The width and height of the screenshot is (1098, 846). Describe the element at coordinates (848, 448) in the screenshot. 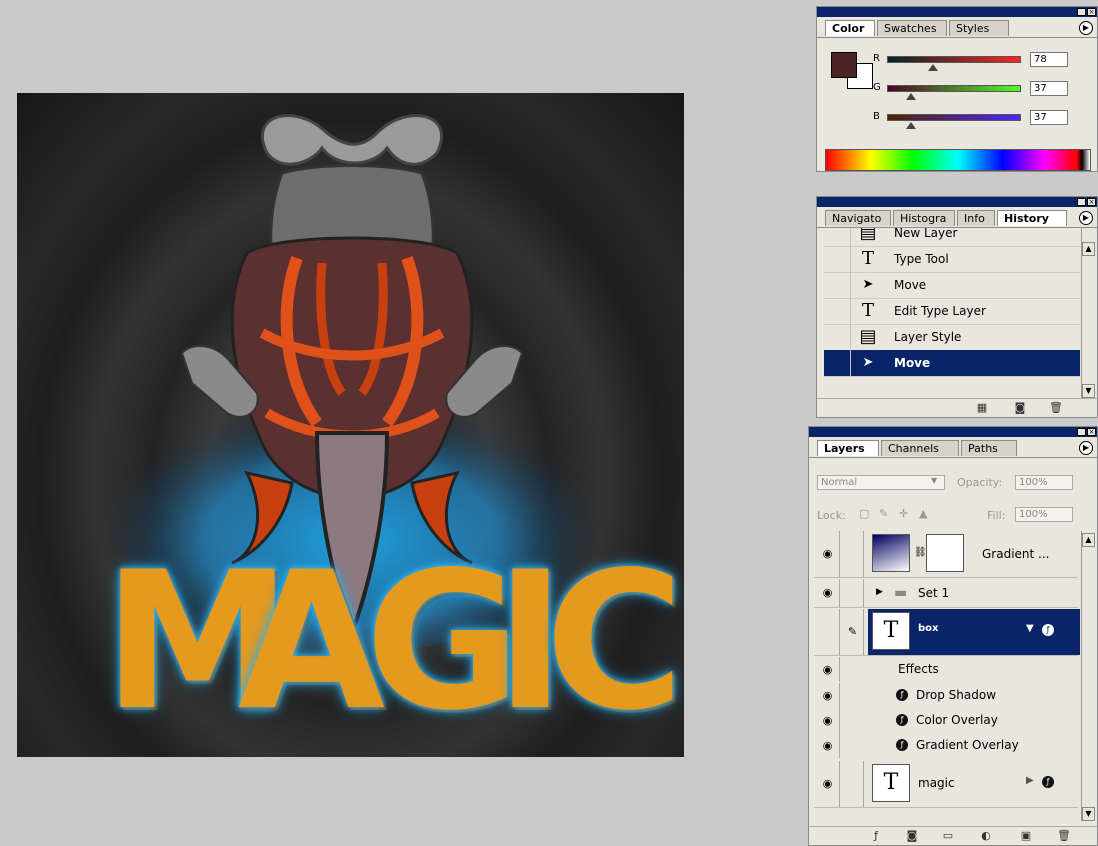

I see `tab-layers: Layers` at that location.